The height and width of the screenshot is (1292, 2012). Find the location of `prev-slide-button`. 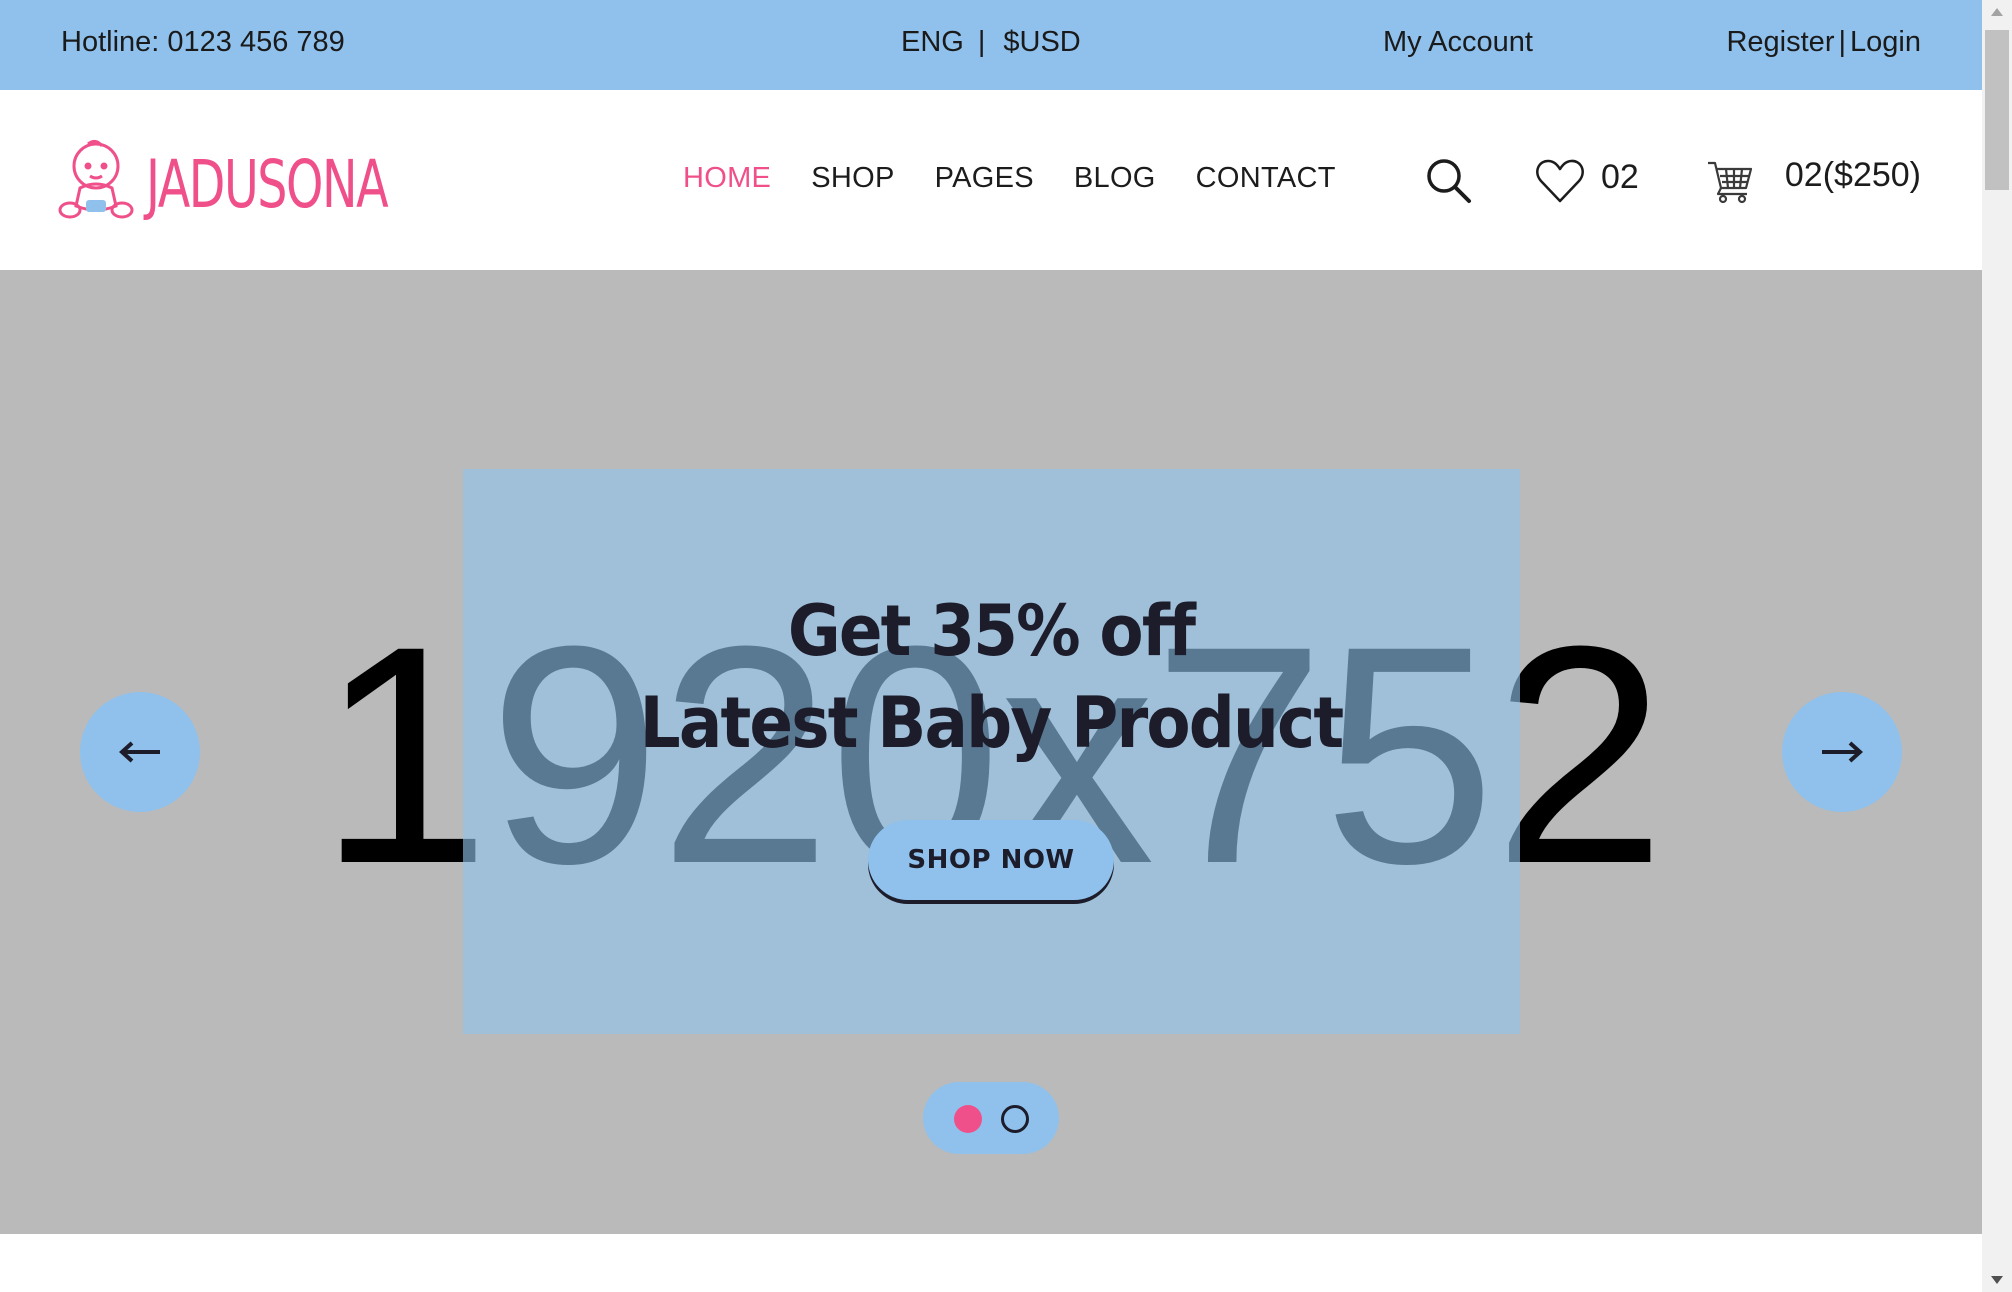

prev-slide-button is located at coordinates (140, 752).